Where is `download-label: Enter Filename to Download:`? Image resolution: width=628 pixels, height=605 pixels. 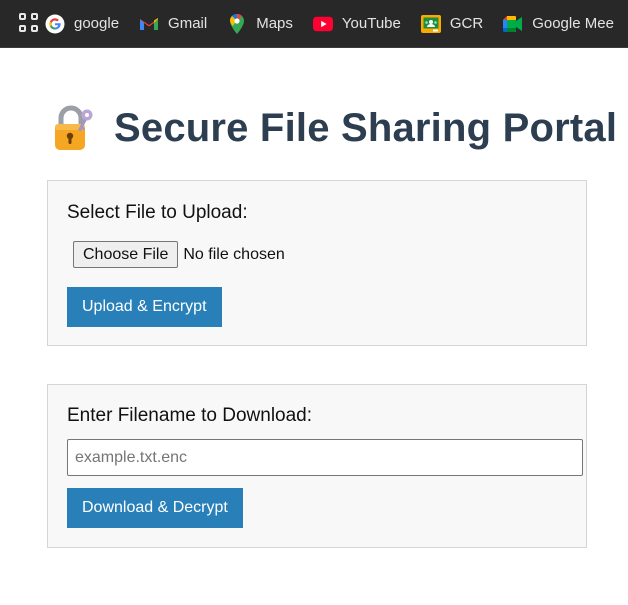
download-label: Enter Filename to Download: is located at coordinates (190, 415).